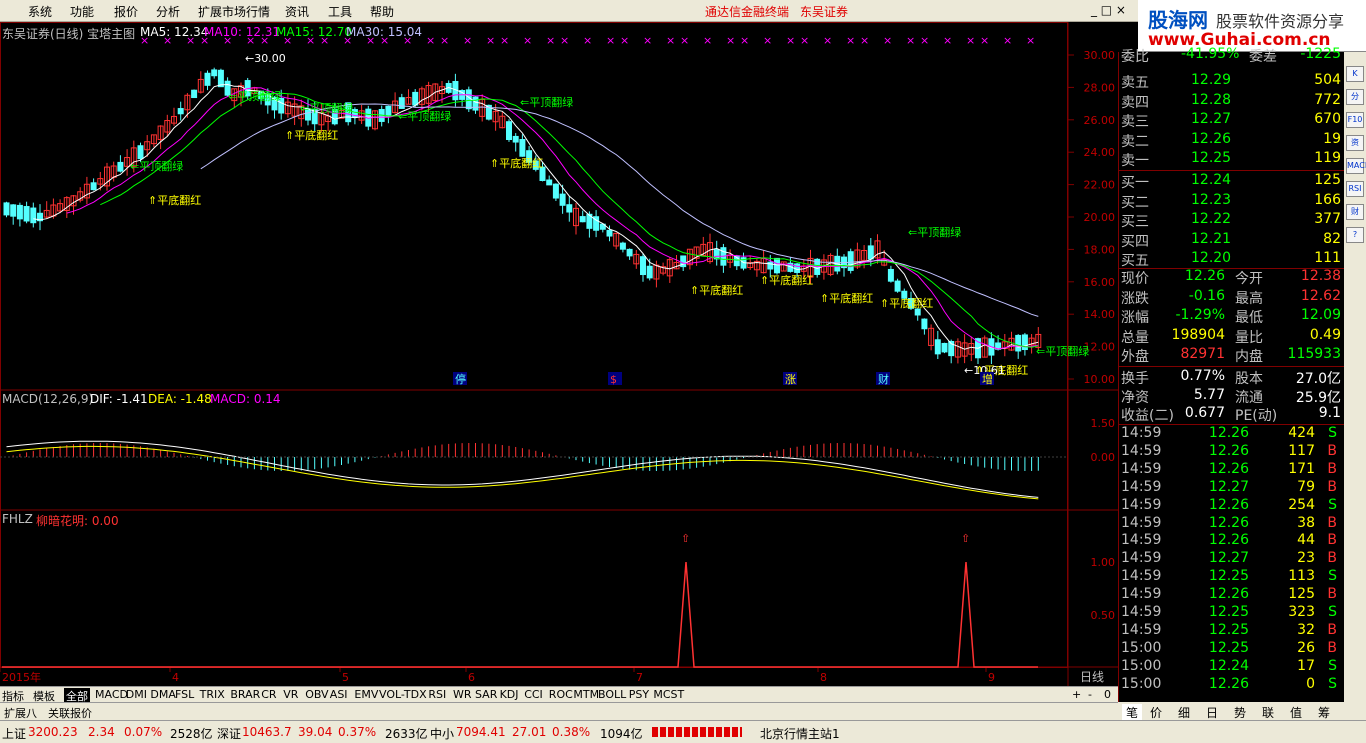 This screenshot has height=743, width=1366. Describe the element at coordinates (1211, 158) in the screenshot. I see `sell-price: 12.25` at that location.